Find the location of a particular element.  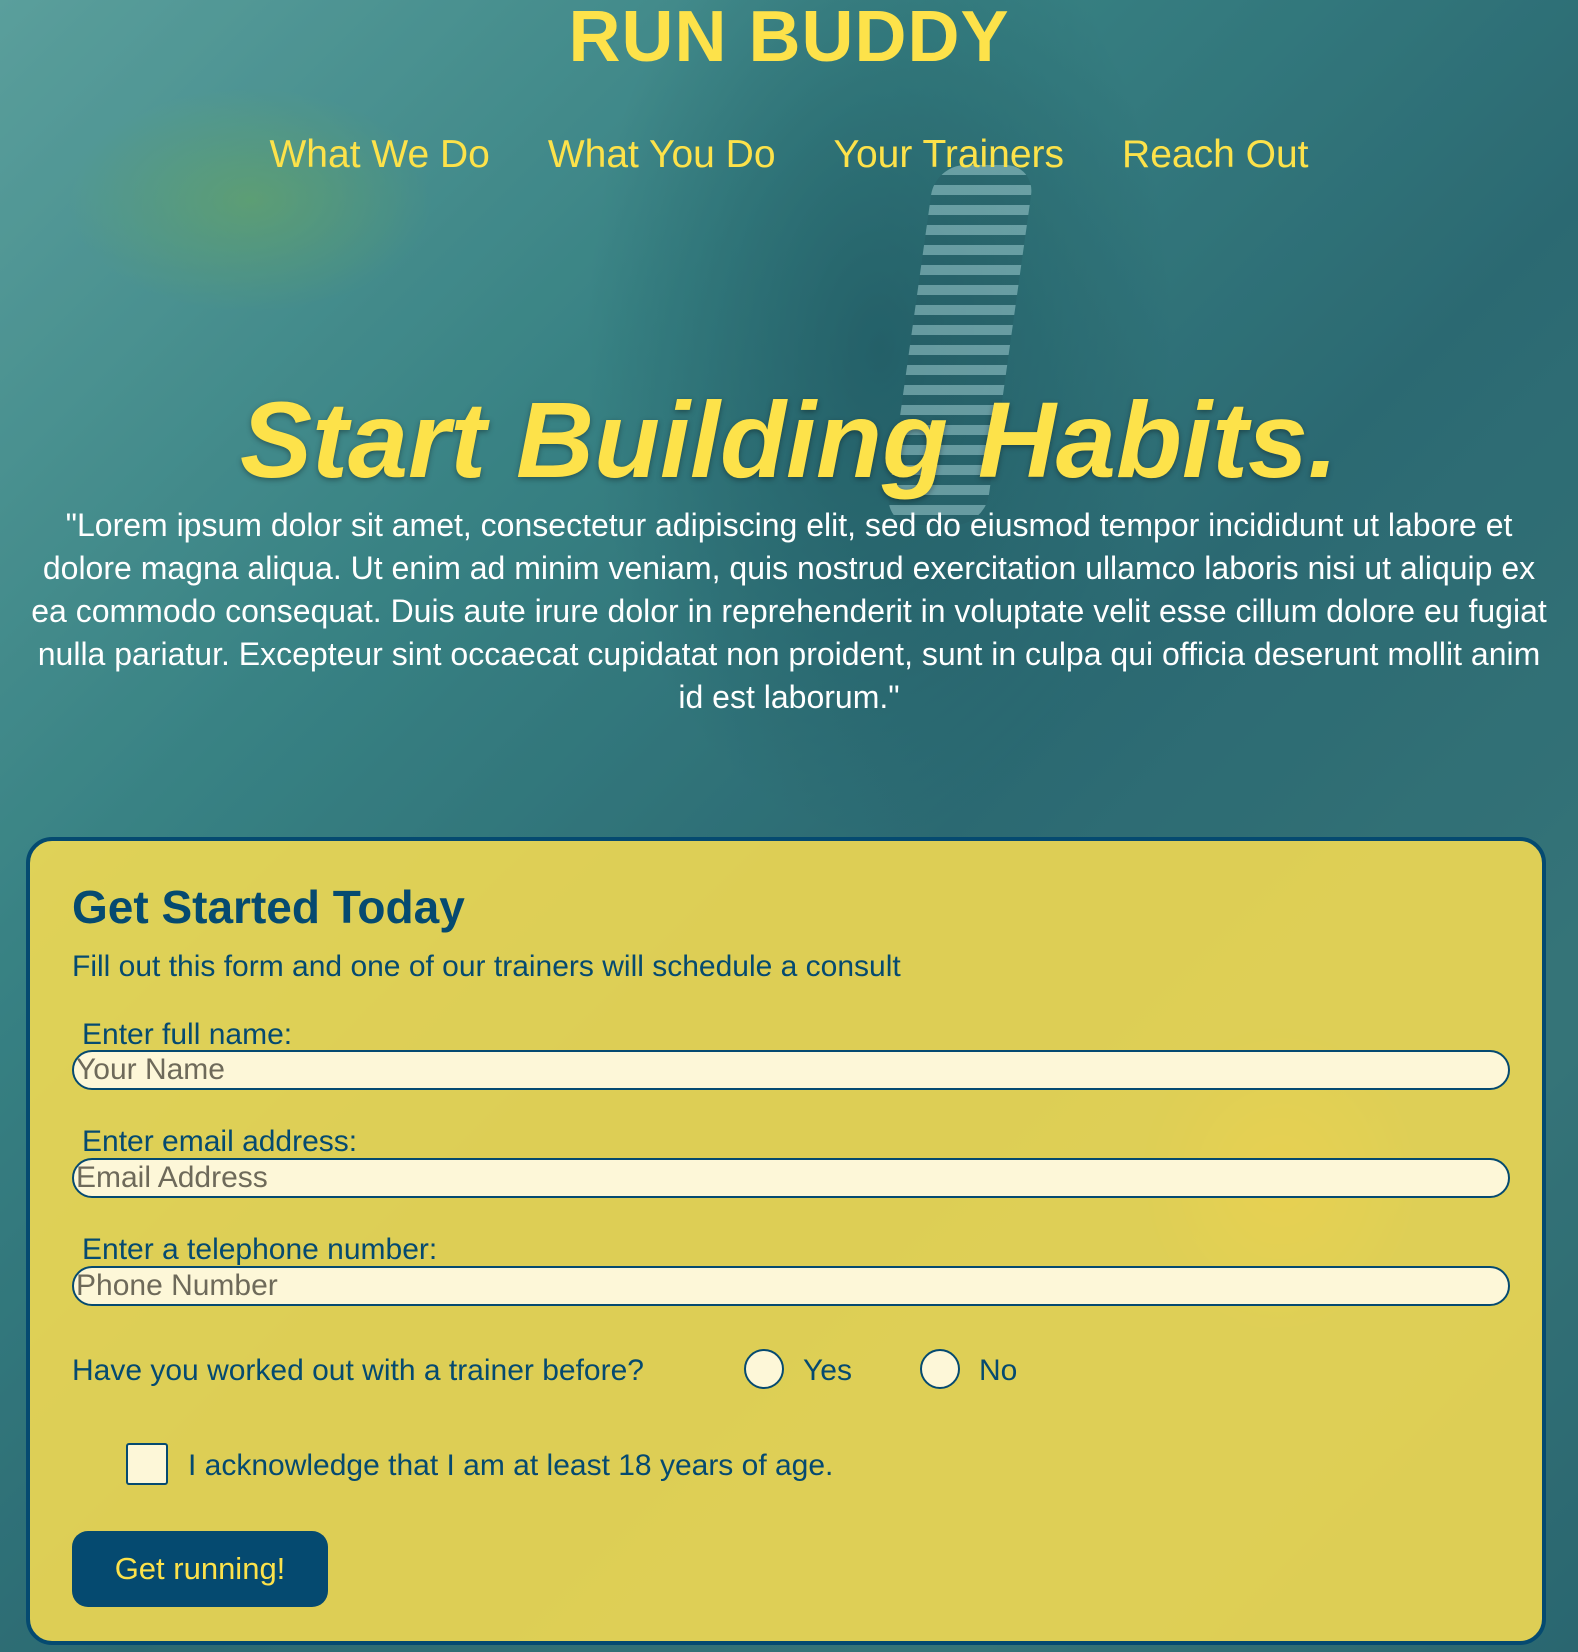

hero-title: Start Building Habits. is located at coordinates (789, 439).